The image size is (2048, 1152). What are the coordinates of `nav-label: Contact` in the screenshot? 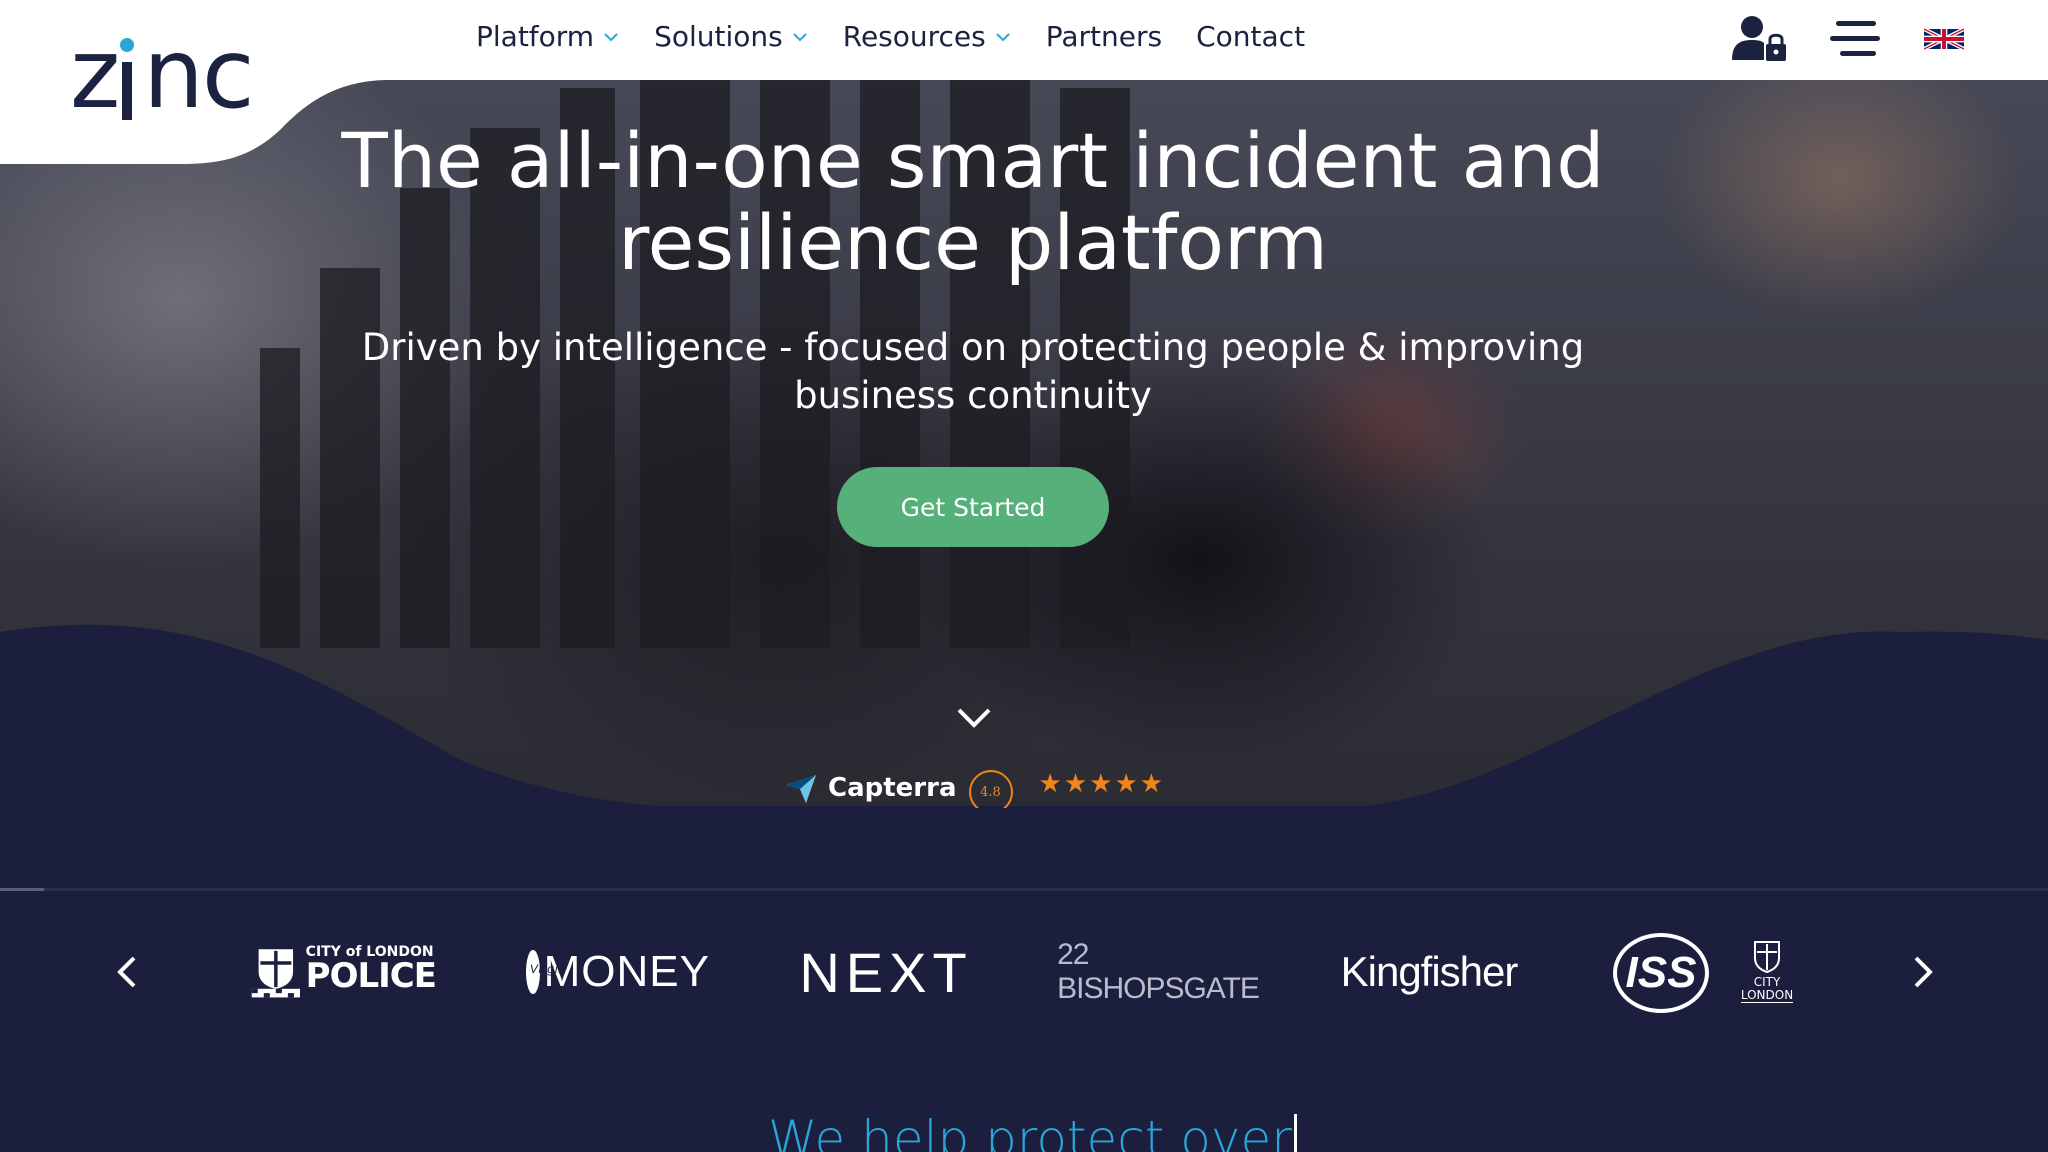 It's located at (1251, 36).